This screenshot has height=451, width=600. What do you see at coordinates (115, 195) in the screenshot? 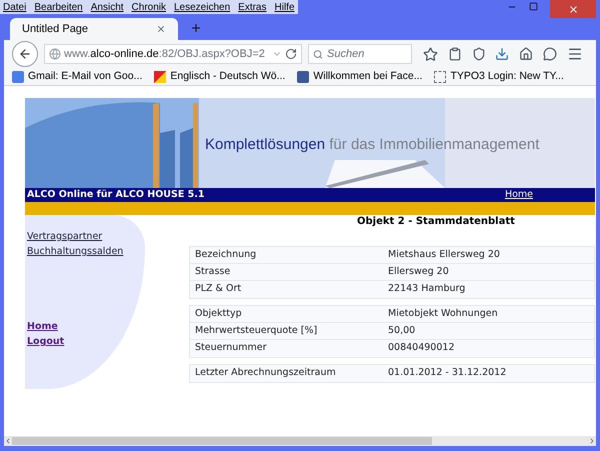
I see `app-title: ALCO Online für ALCO HOUSE 5.1` at bounding box center [115, 195].